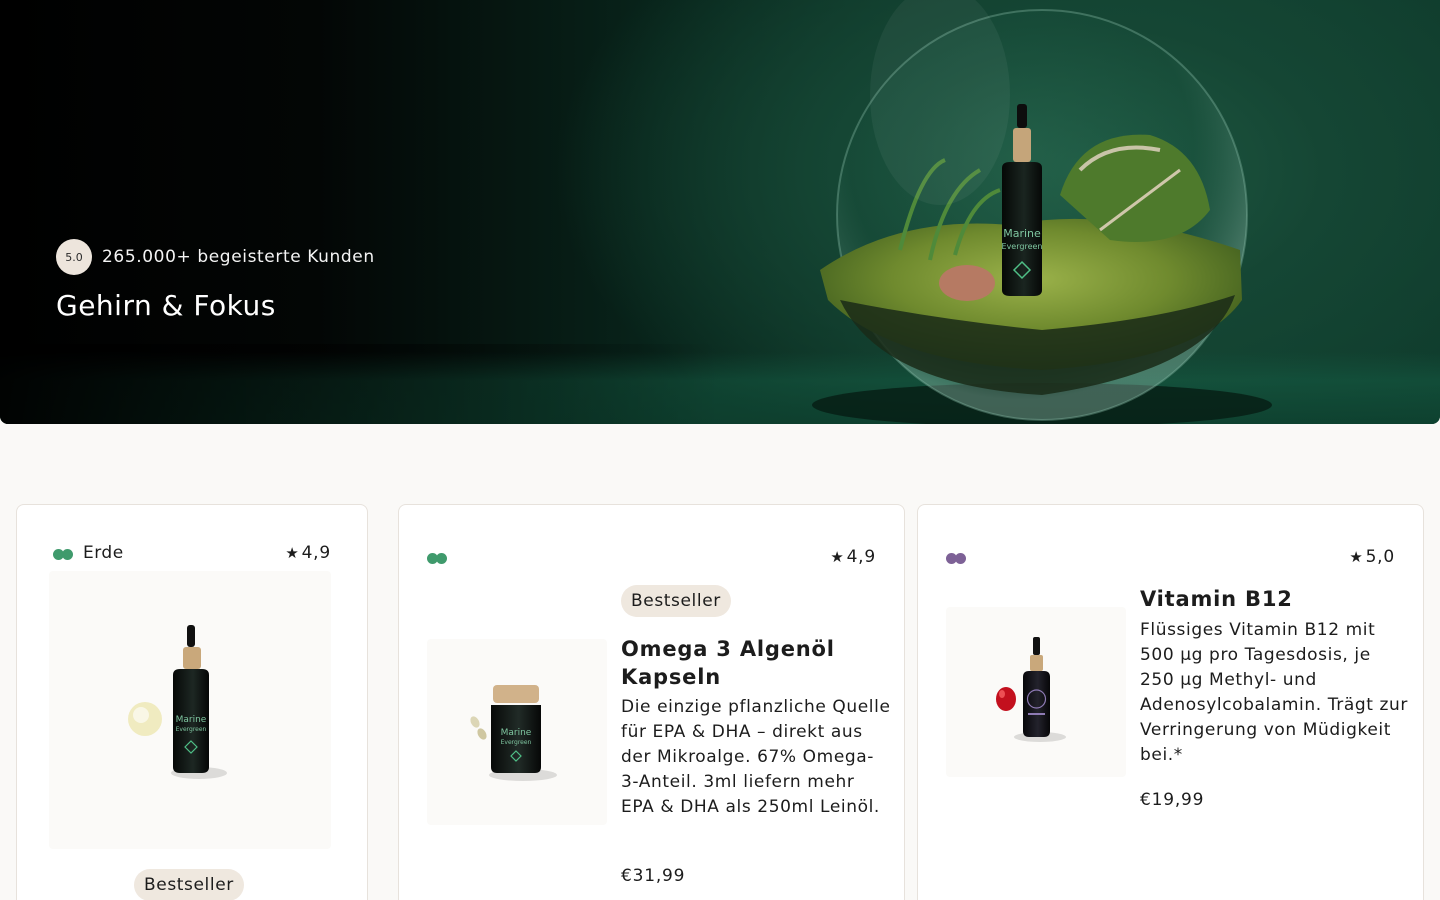 Image resolution: width=1440 pixels, height=900 pixels. Describe the element at coordinates (360, 384) in the screenshot. I see `hero-floor-shadow` at that location.